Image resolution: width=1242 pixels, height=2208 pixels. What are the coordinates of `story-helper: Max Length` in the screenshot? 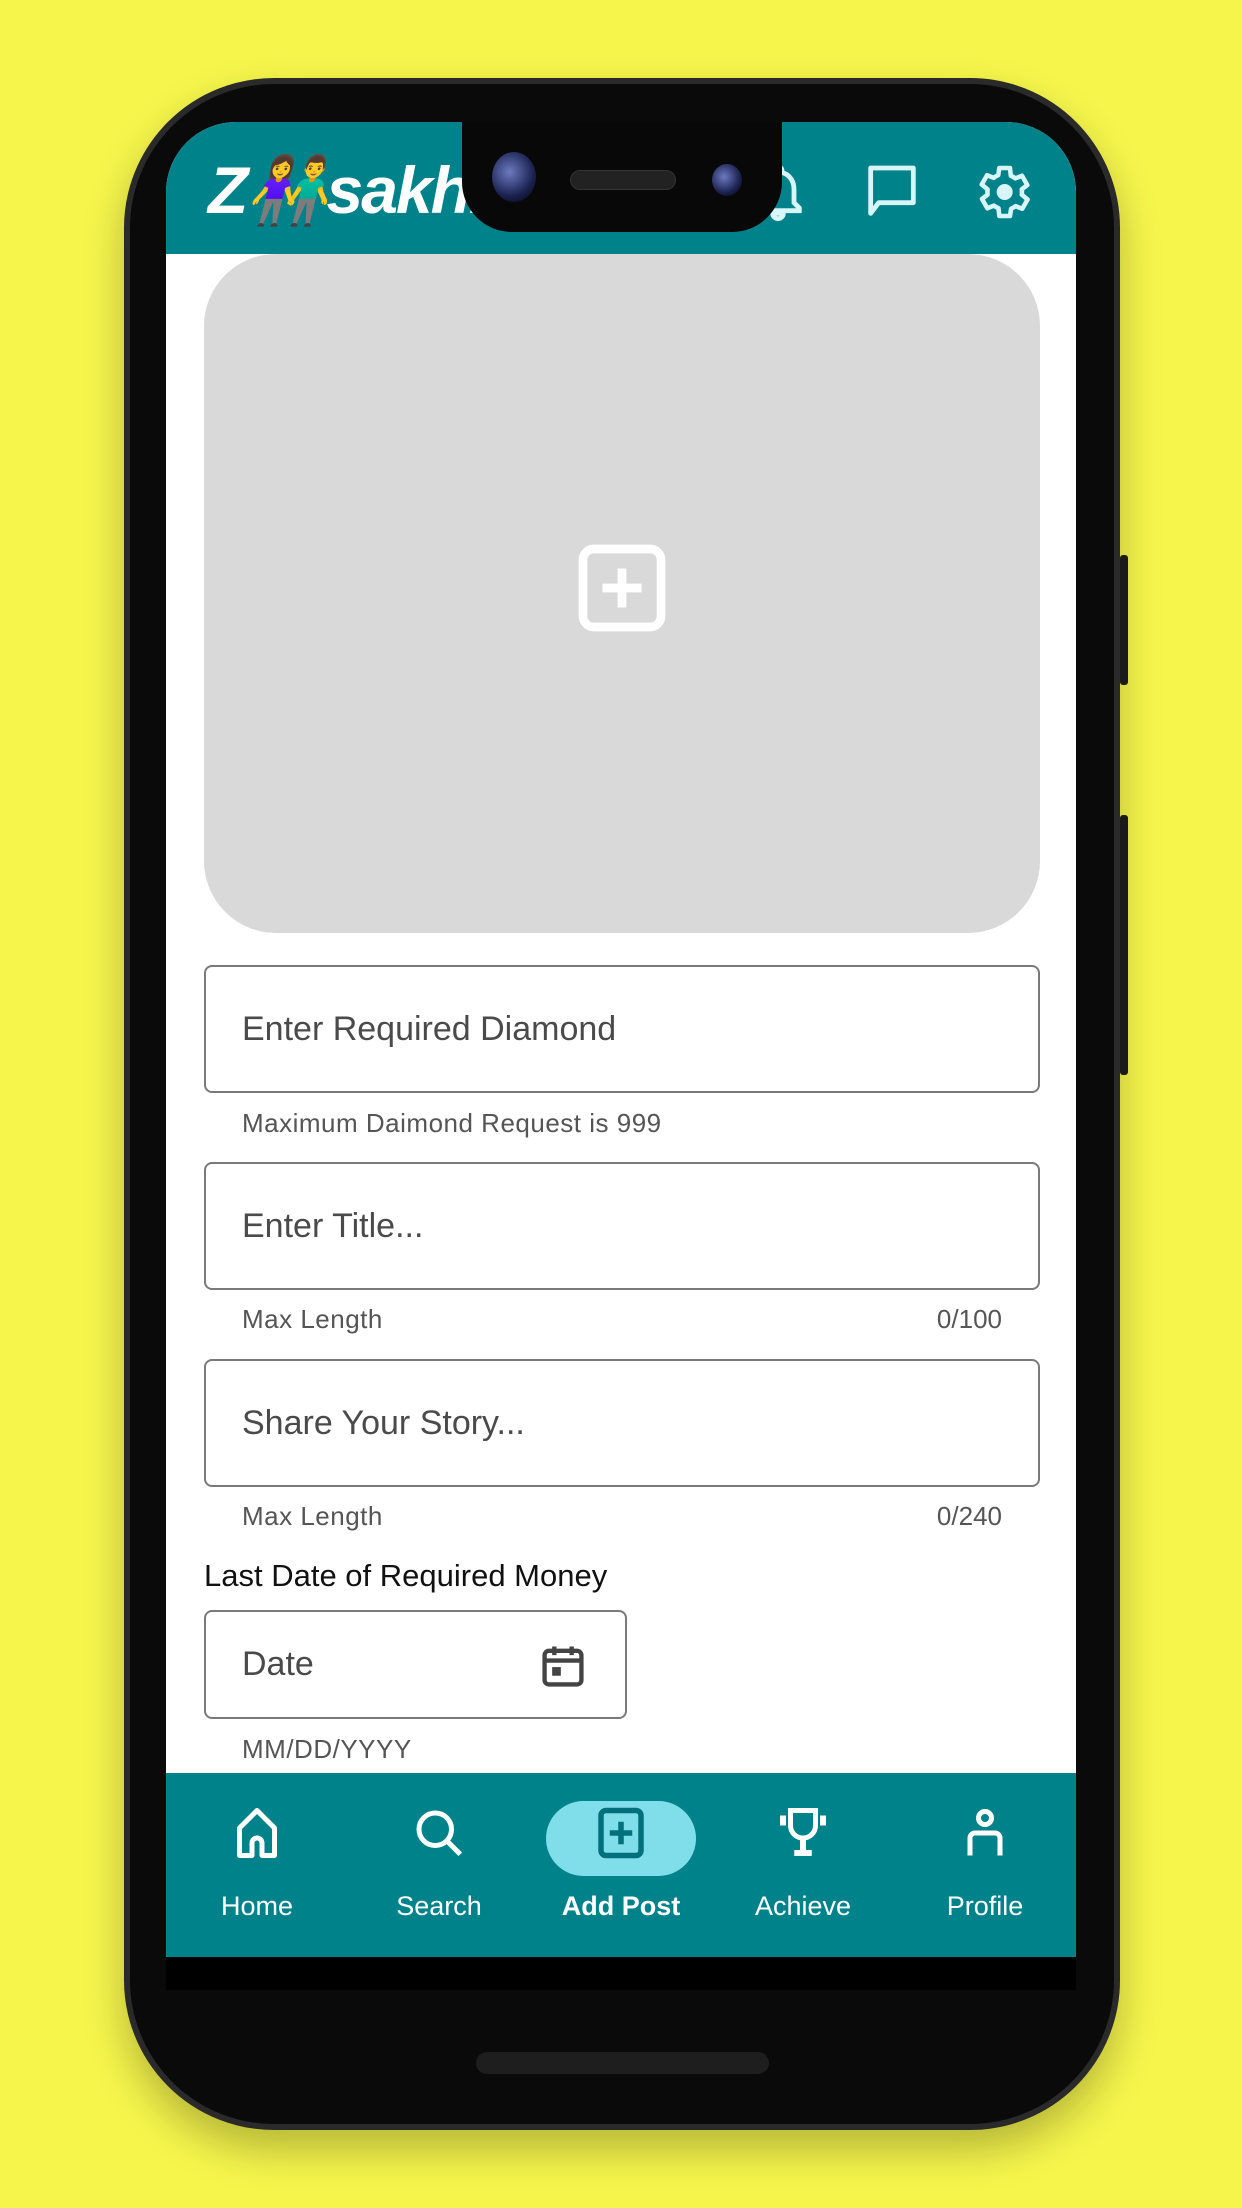 It's located at (312, 1516).